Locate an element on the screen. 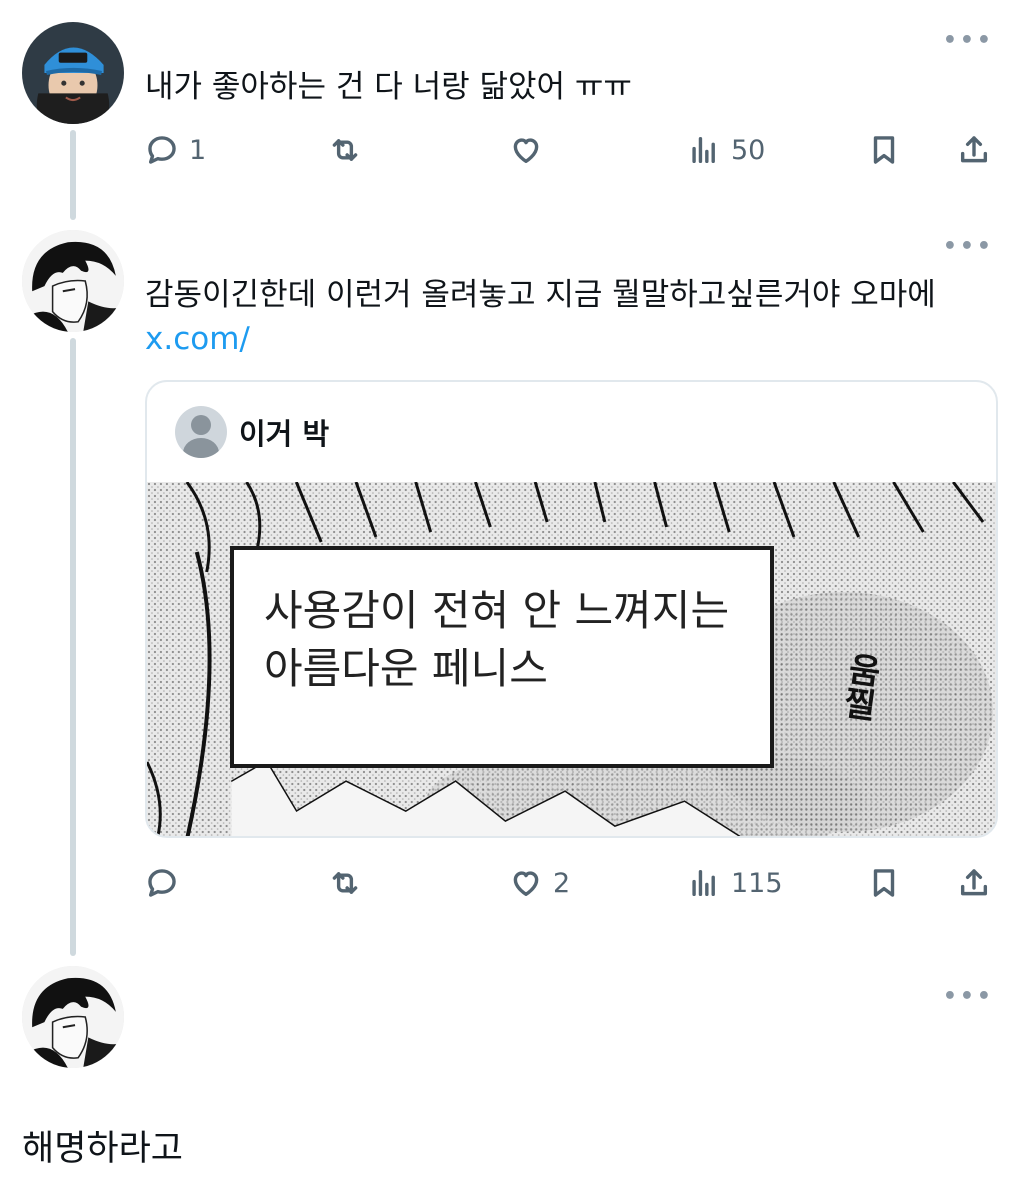  reply-button is located at coordinates (167, 883).